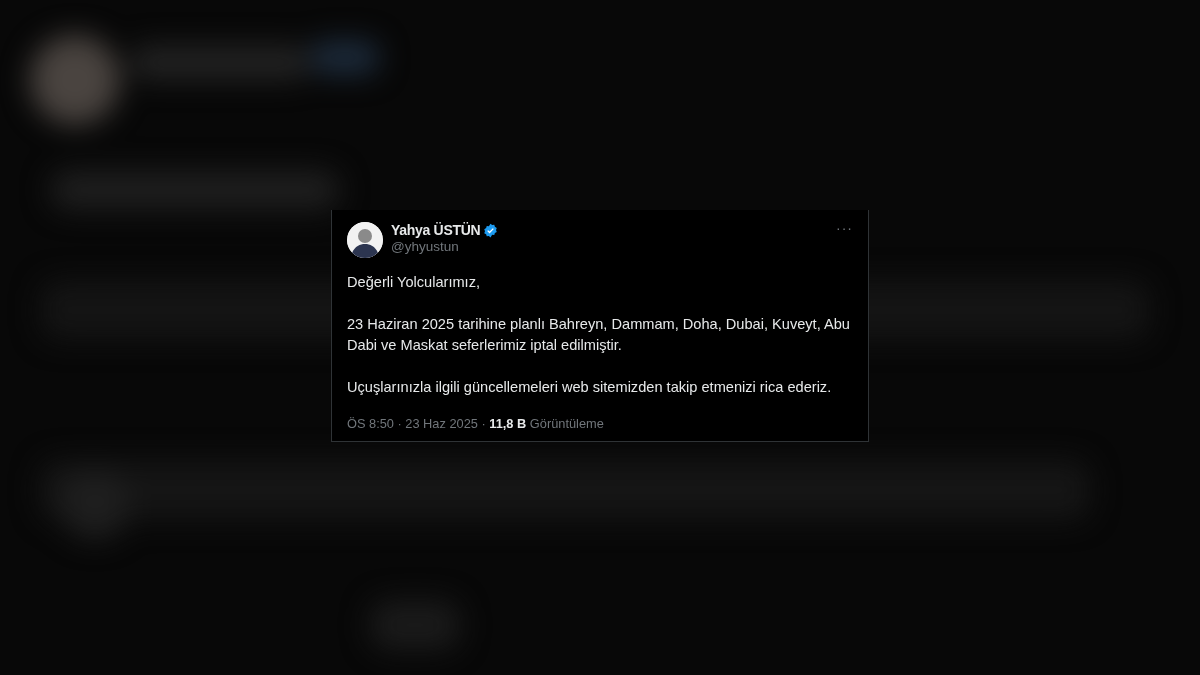  What do you see at coordinates (414, 282) in the screenshot?
I see `tweet-paragraph: Değerli Yolcularımız,` at bounding box center [414, 282].